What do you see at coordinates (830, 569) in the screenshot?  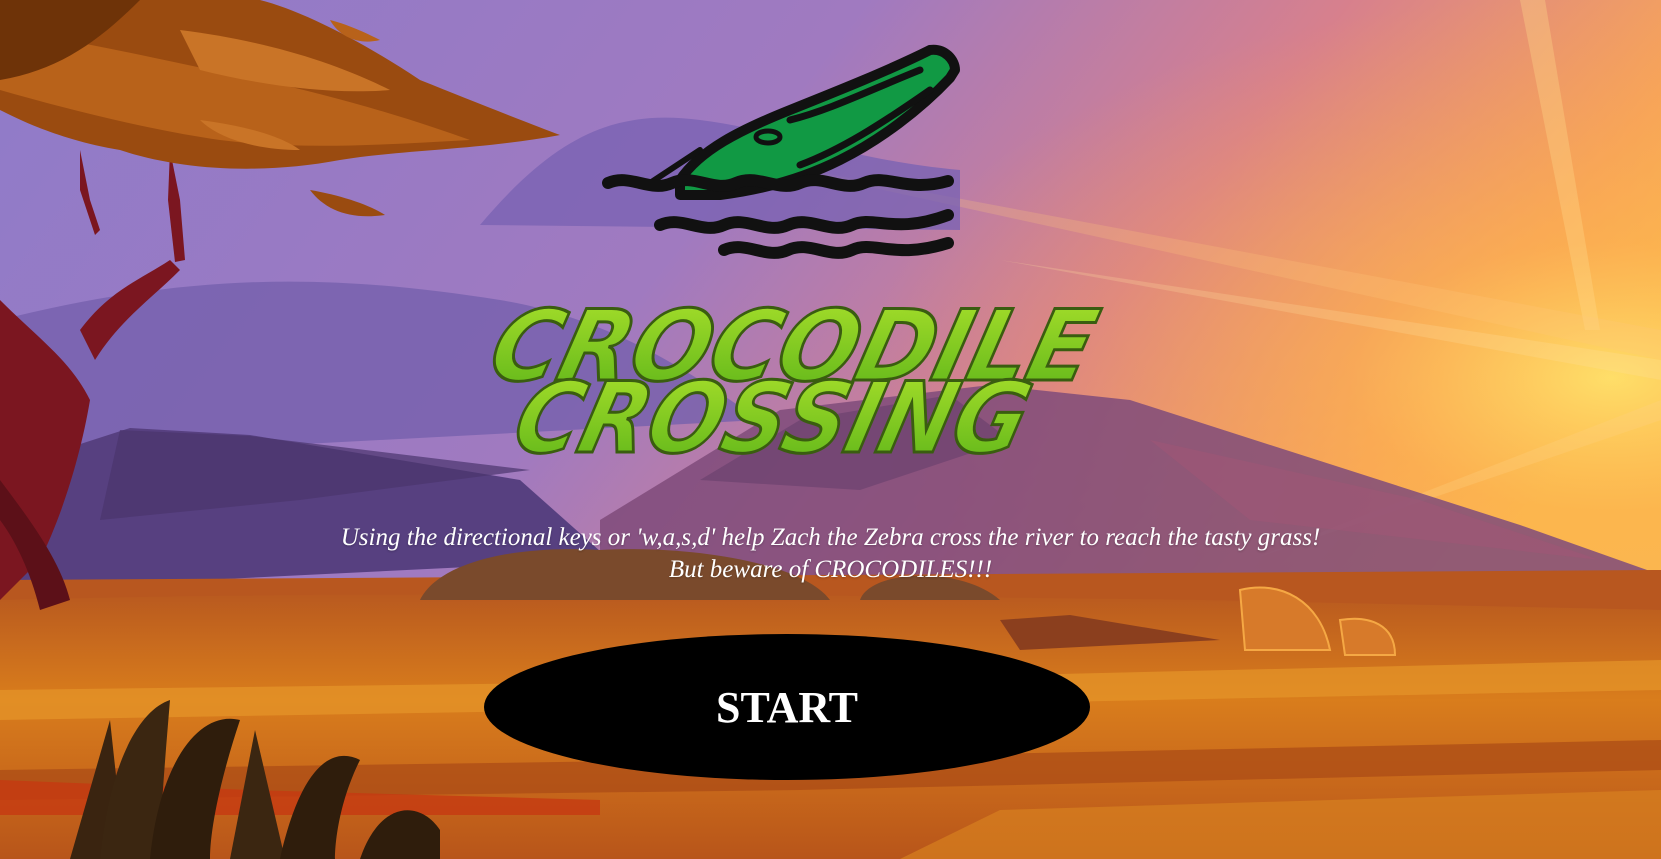 I see `instructions-line-2: But beware of CROCODILES!!!` at bounding box center [830, 569].